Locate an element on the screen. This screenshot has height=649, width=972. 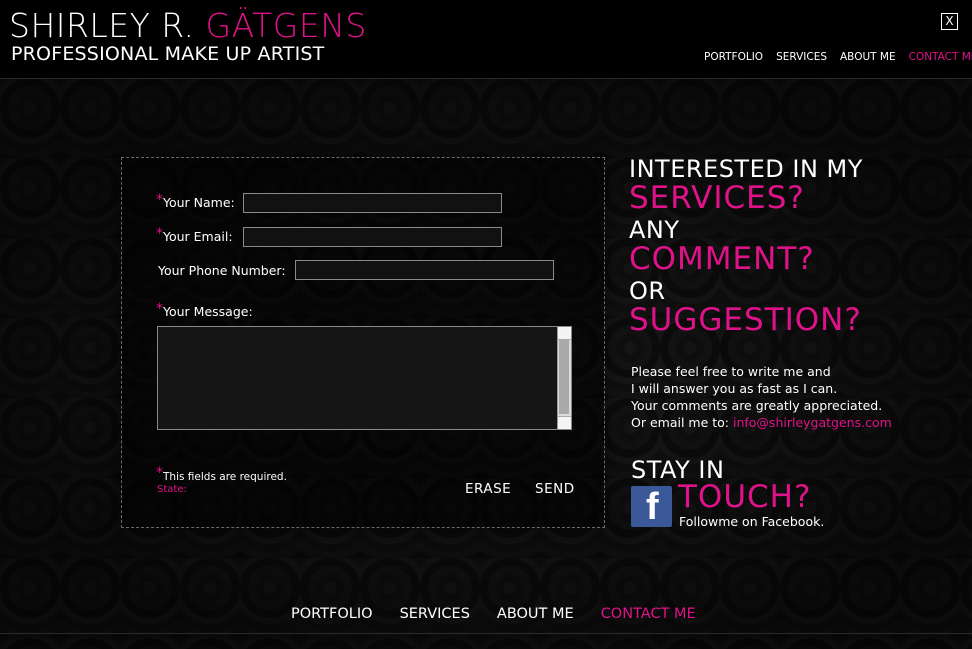
name-label: *Your Name: is located at coordinates (195, 201).